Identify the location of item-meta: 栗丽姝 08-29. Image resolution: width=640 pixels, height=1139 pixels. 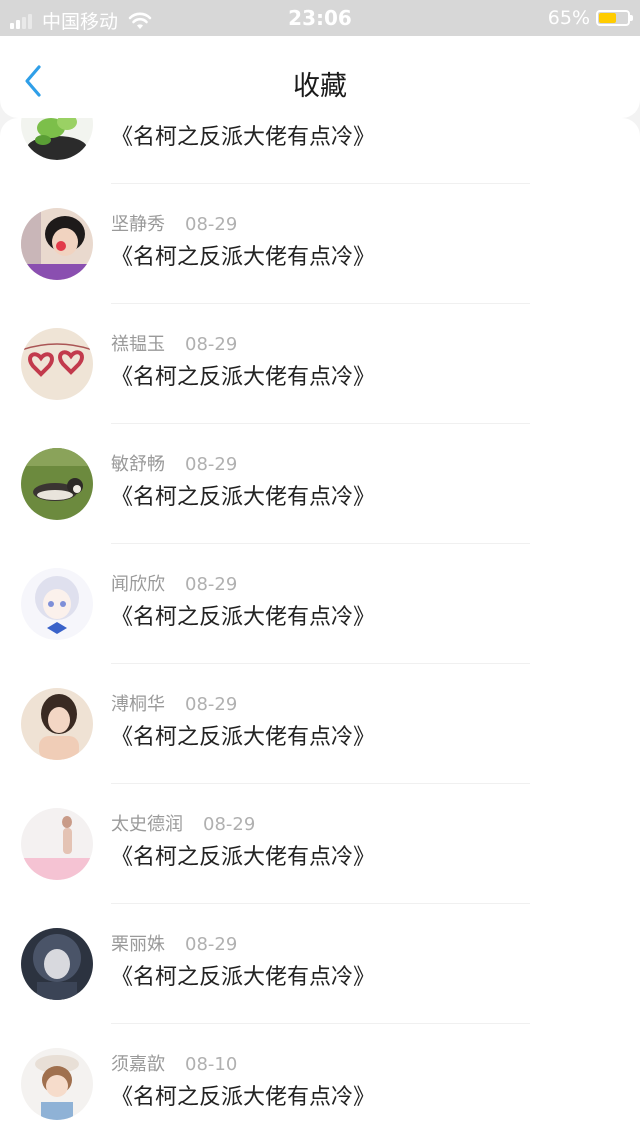
(174, 943).